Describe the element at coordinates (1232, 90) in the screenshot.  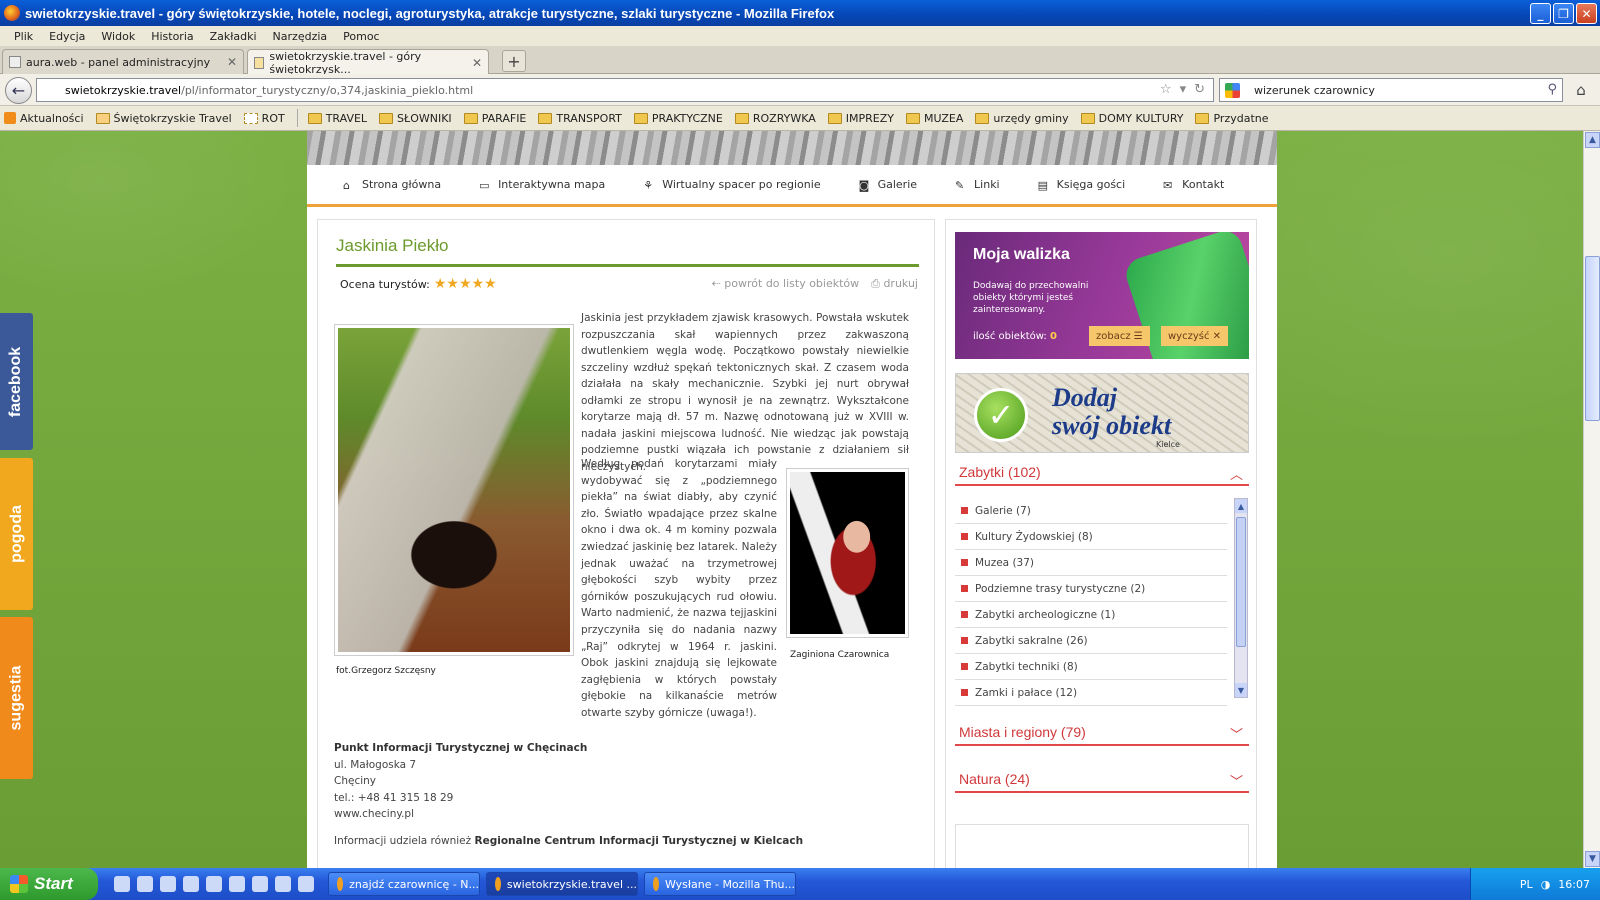
I see `google-icon` at that location.